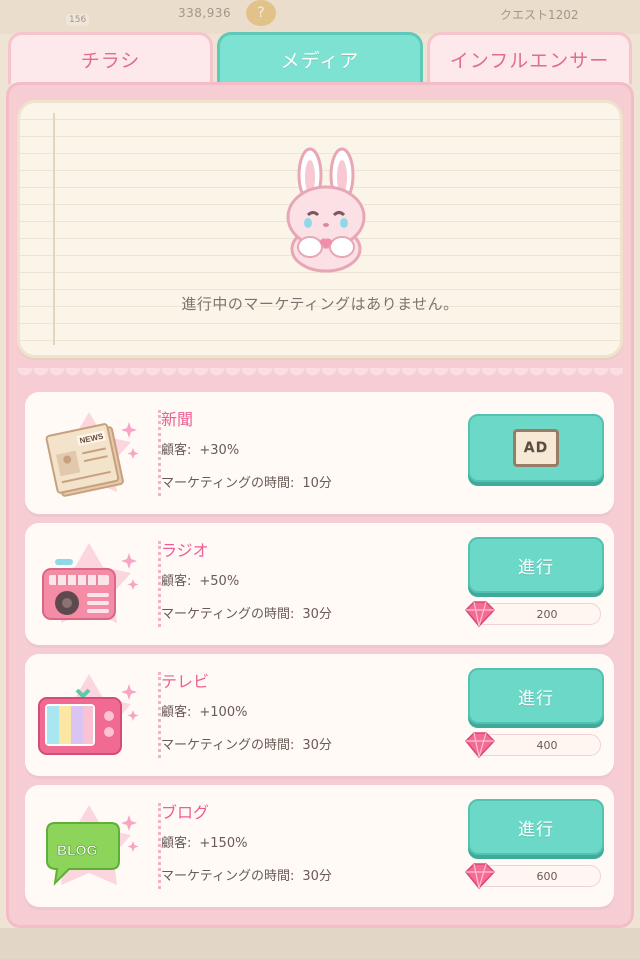  I want to click on marketing-item-blog: BLOG ブログ 顧客: +150% マーケティングの時間: 30分 進行 600, so click(319, 846).